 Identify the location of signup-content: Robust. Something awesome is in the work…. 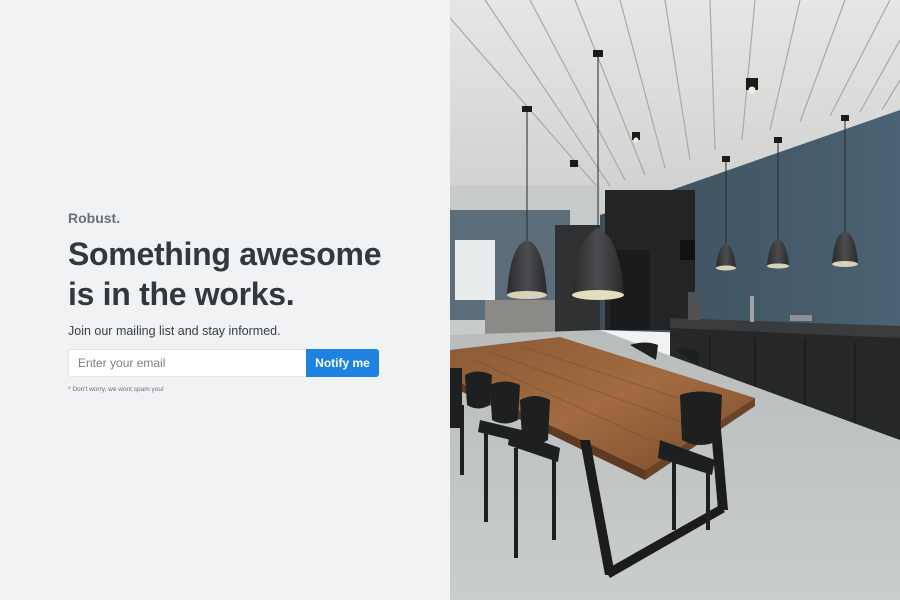
(228, 301).